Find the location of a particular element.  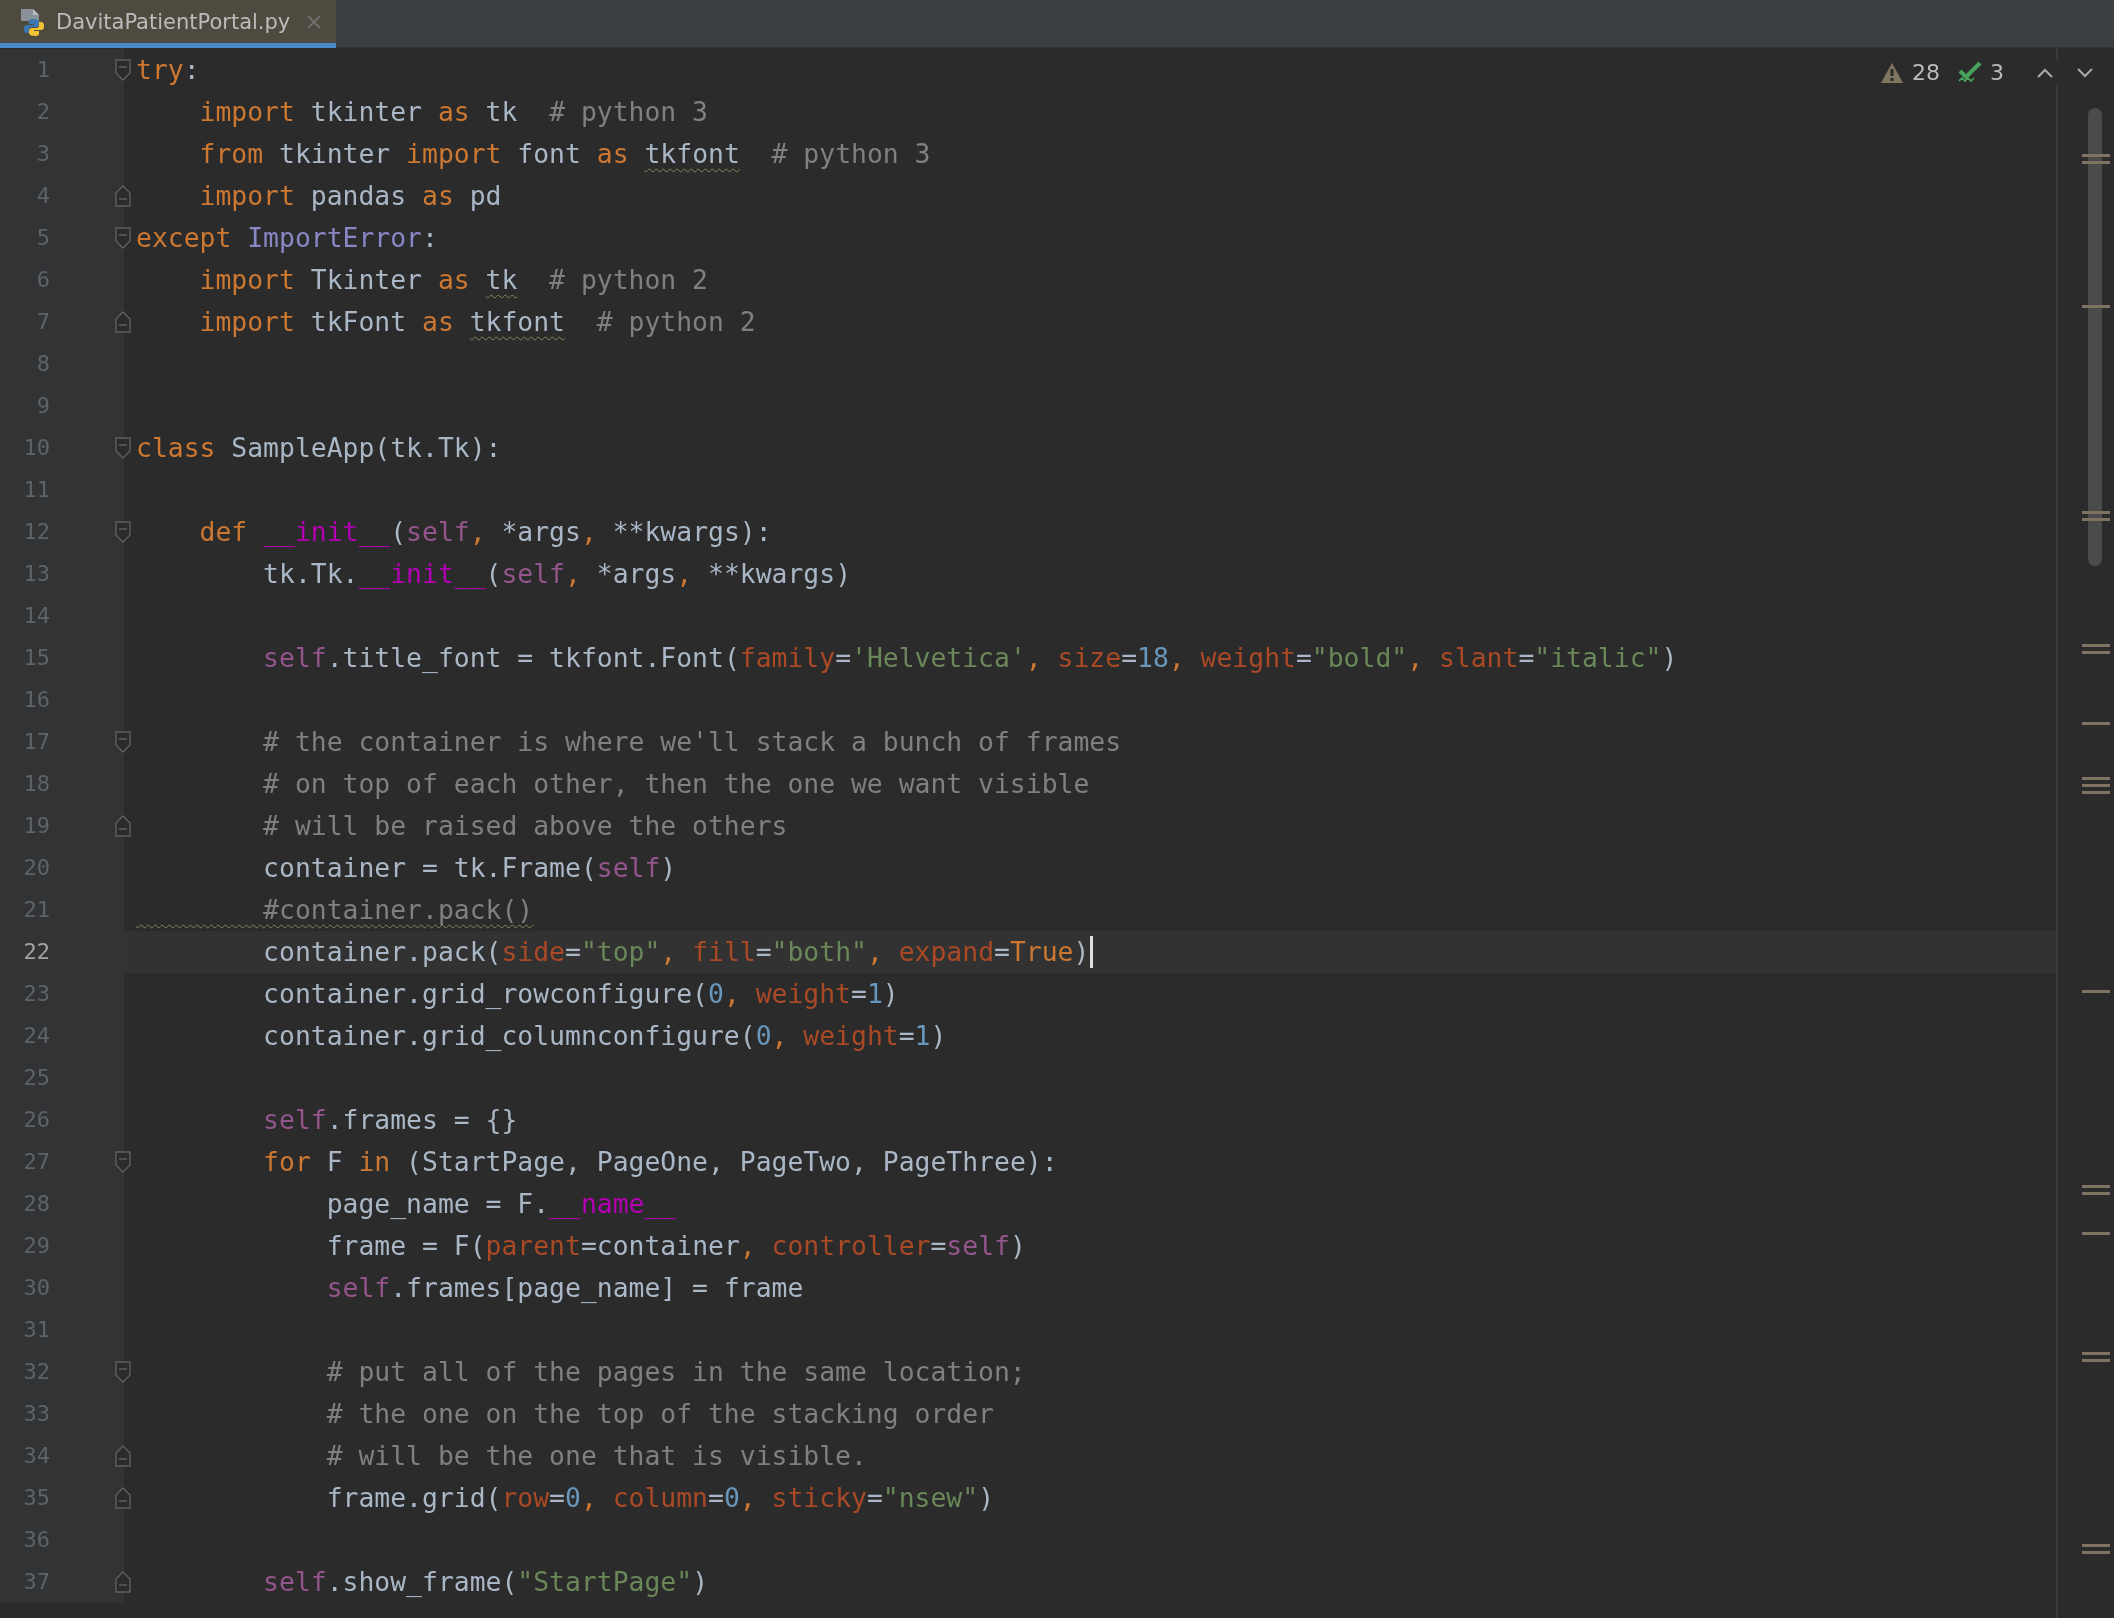

scrollbar-thumb is located at coordinates (2095, 337).